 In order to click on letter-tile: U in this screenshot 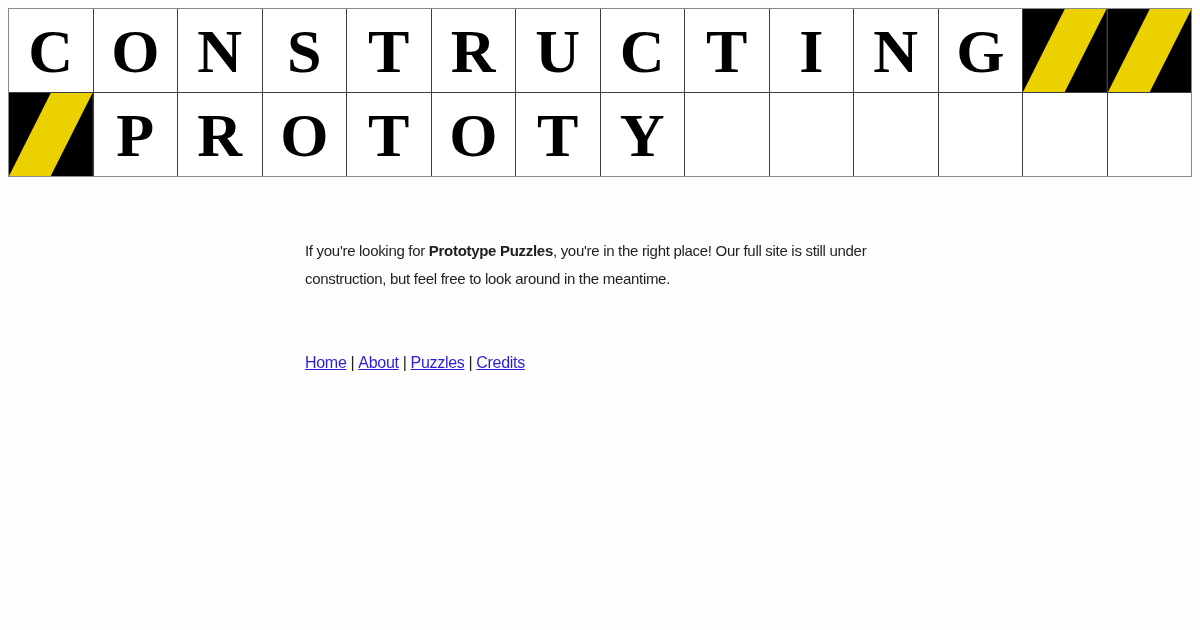, I will do `click(558, 50)`.